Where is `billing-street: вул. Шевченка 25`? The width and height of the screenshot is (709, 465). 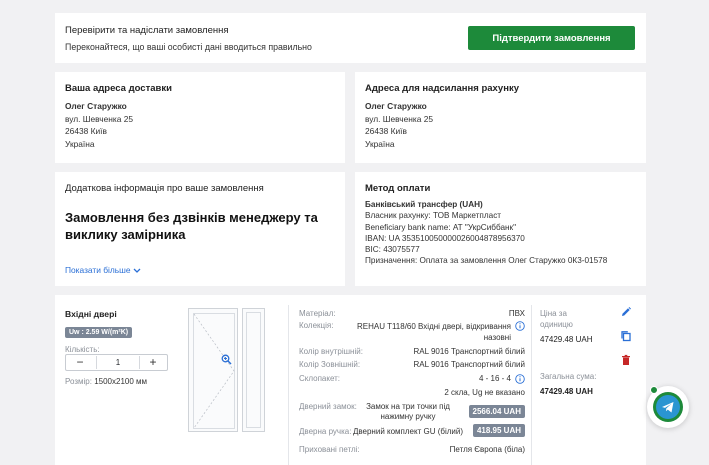 billing-street: вул. Шевченка 25 is located at coordinates (399, 118).